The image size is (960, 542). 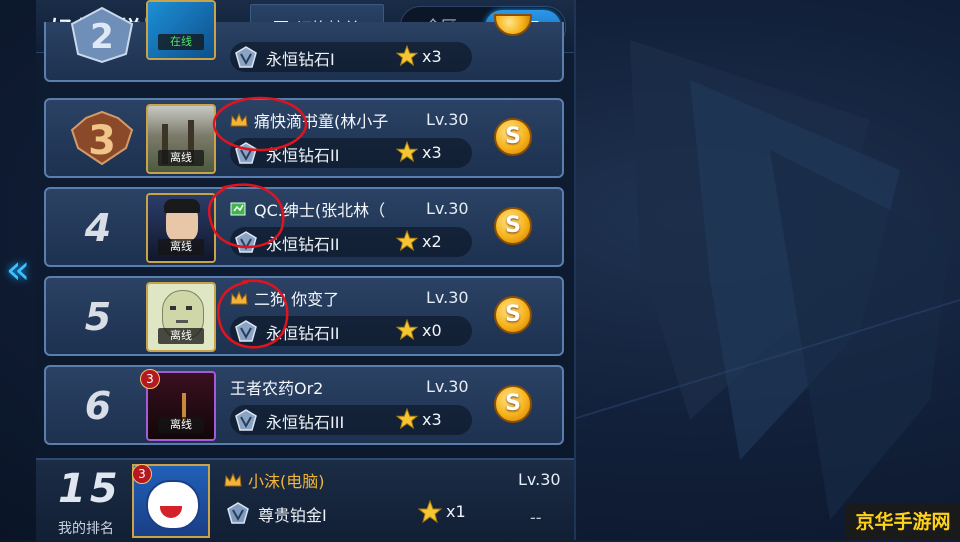 I want to click on silver-medal-icon: 2, so click(x=102, y=35).